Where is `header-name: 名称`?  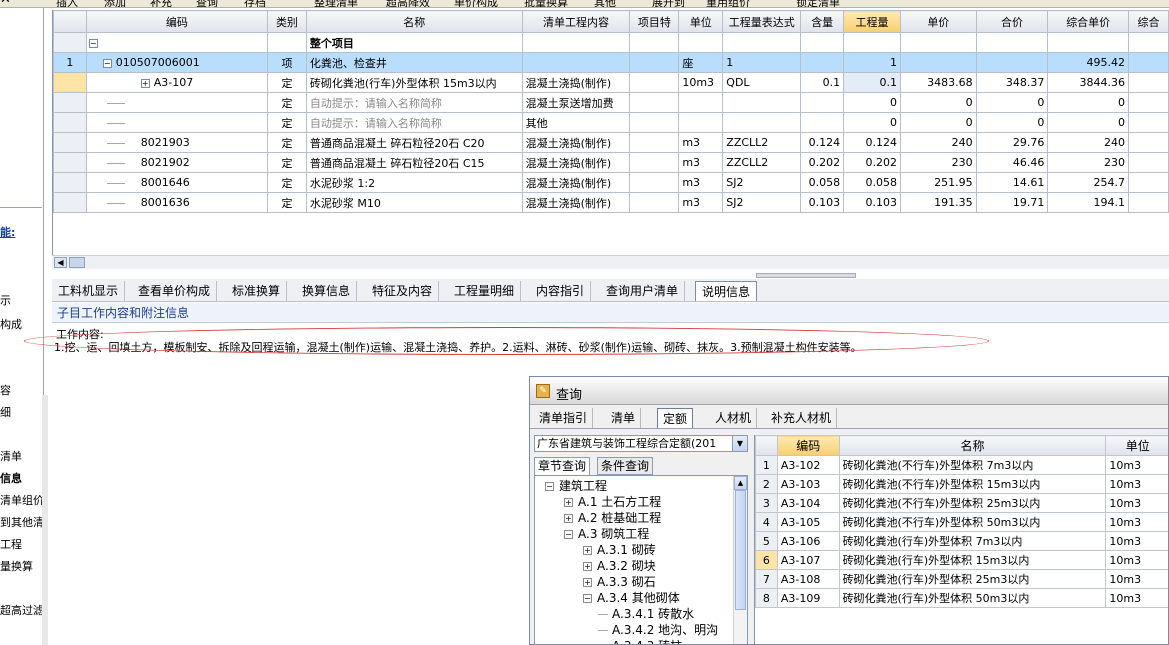 header-name: 名称 is located at coordinates (414, 21).